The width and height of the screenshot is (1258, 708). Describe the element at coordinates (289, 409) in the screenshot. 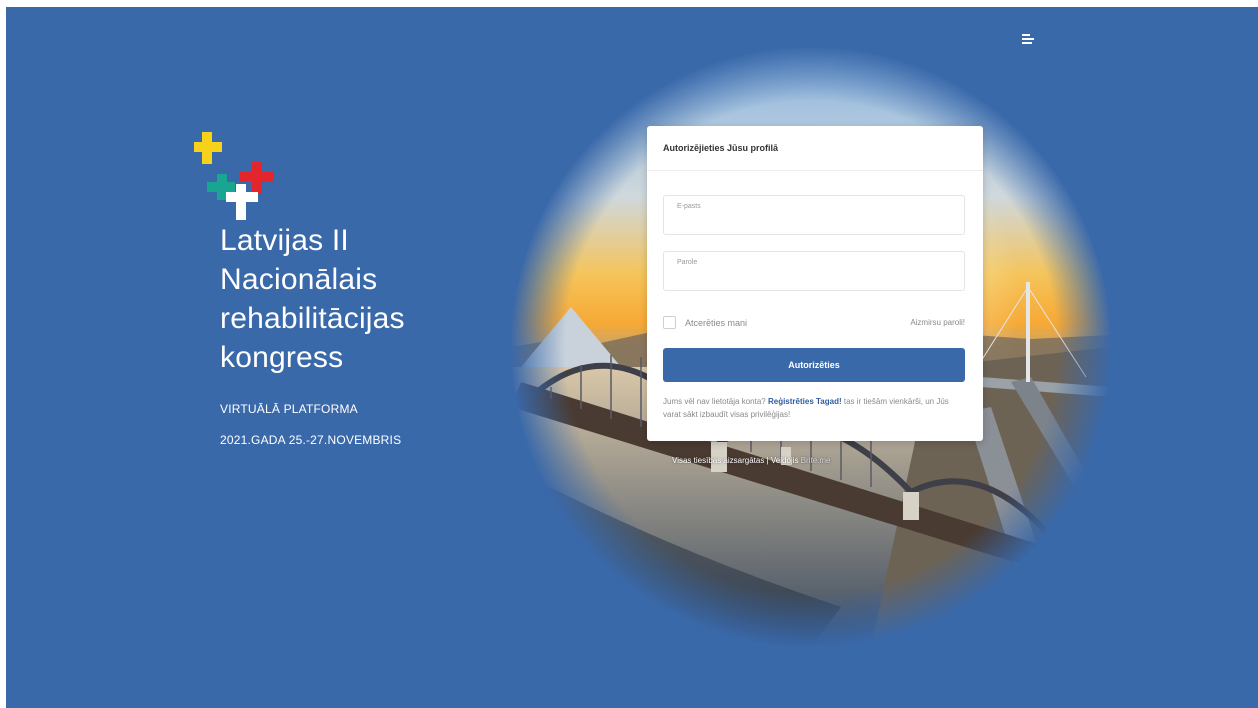

I see `platform-label: VIRTUĀLĀ PLATFORMA` at that location.